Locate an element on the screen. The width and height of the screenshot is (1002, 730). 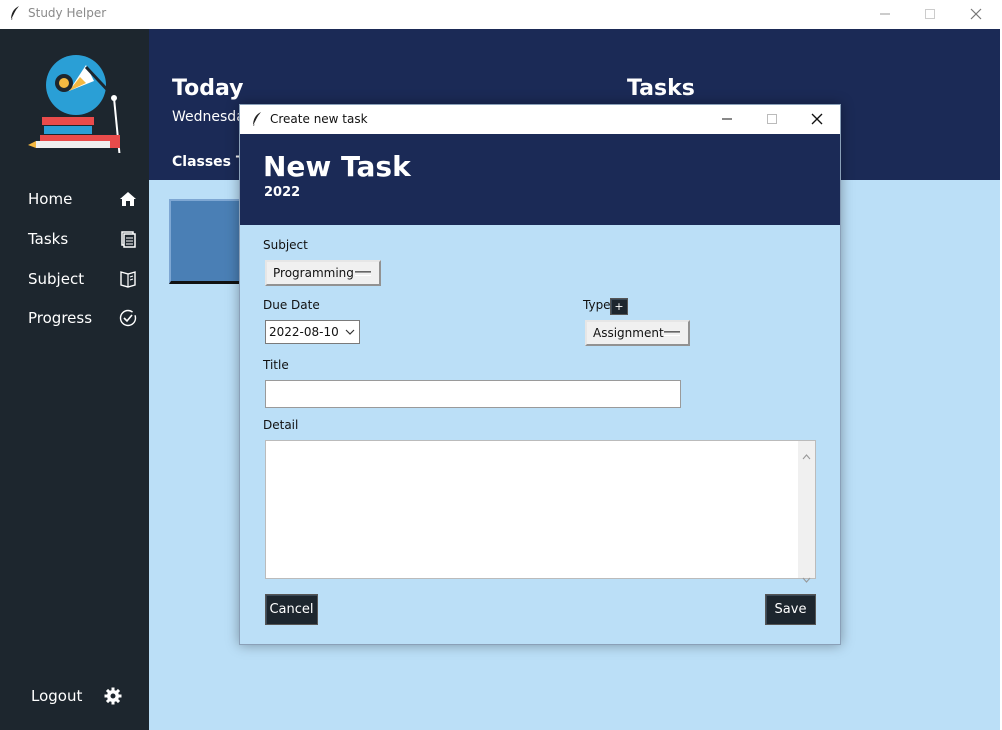
sidebar-item-subject: Subject is located at coordinates (83, 279).